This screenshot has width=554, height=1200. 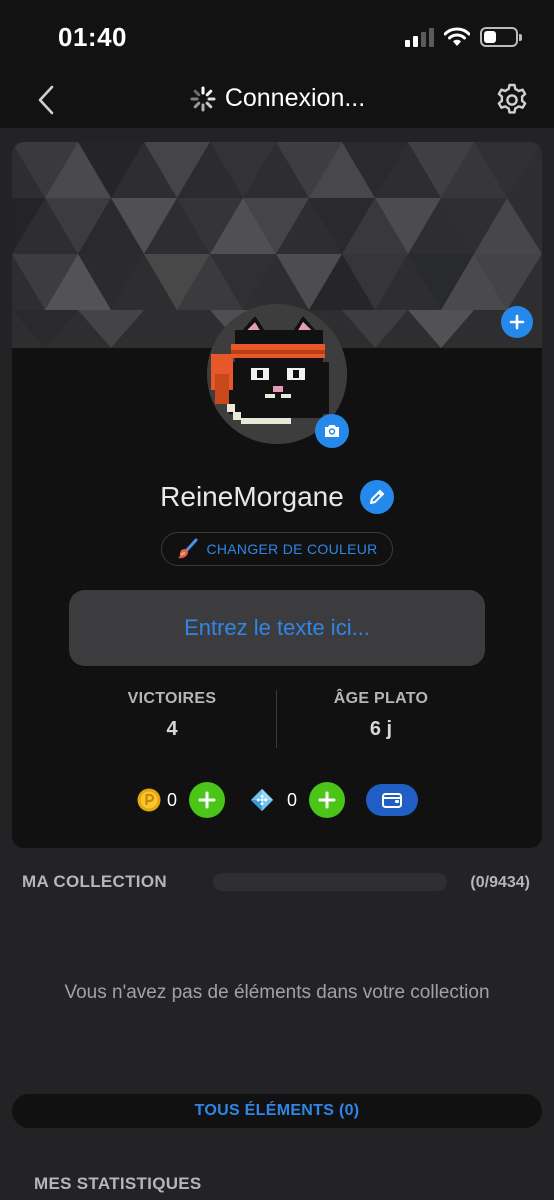 I want to click on camera-icon, so click(x=332, y=431).